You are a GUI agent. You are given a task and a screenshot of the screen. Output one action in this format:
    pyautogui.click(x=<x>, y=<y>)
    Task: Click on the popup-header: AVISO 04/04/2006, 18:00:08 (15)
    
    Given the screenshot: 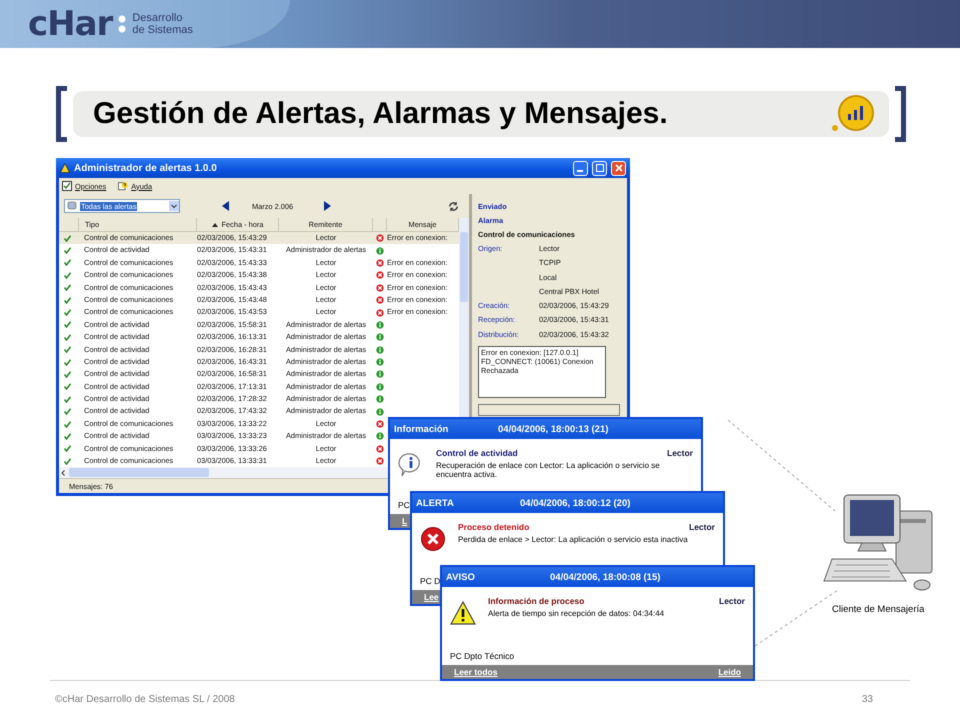 What is the action you would take?
    pyautogui.click(x=597, y=577)
    